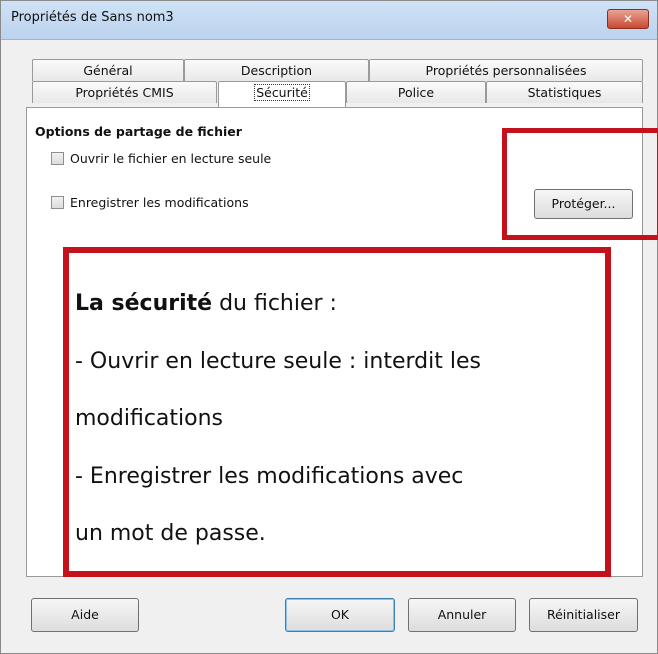  What do you see at coordinates (583, 615) in the screenshot?
I see `reset-button: Réinitialiser` at bounding box center [583, 615].